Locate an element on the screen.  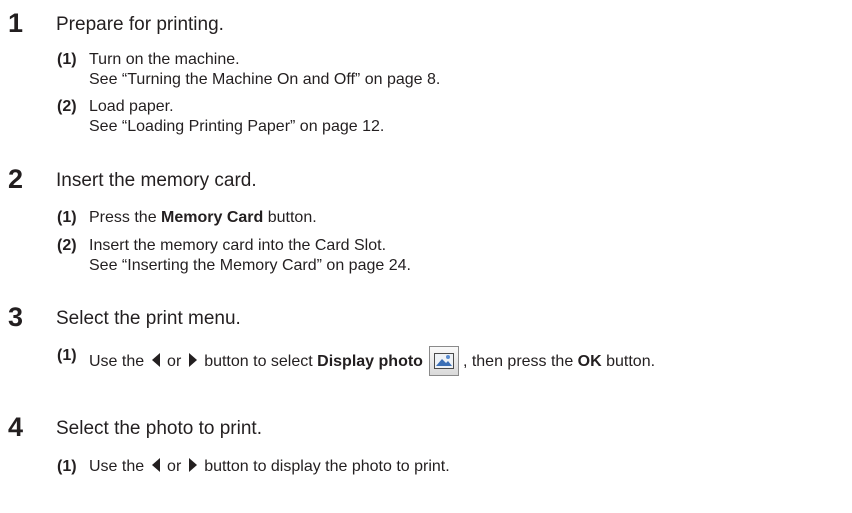
step-number: 4 is located at coordinates (16, 427).